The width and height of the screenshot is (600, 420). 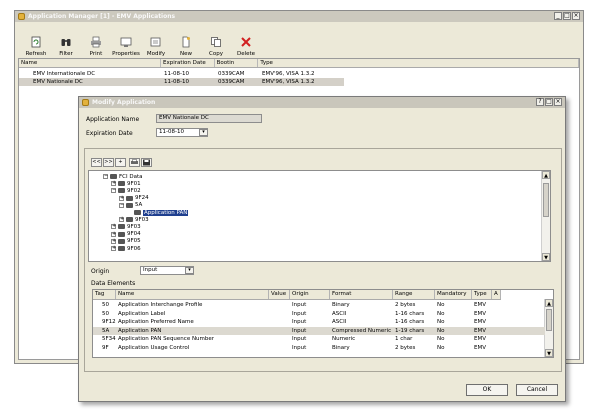 I want to click on close-button: ×, so click(x=576, y=16).